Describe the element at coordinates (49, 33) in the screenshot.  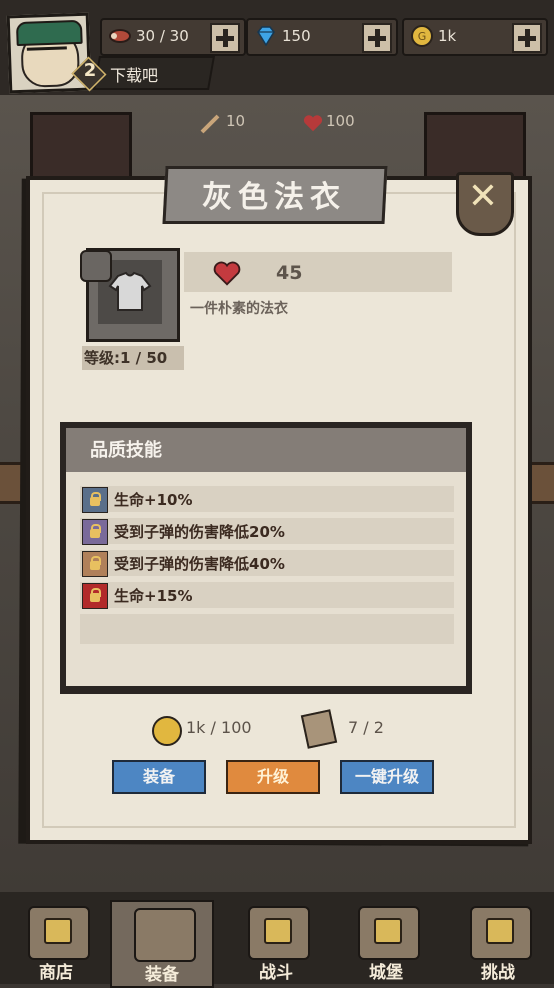
I see `avatar-hat` at that location.